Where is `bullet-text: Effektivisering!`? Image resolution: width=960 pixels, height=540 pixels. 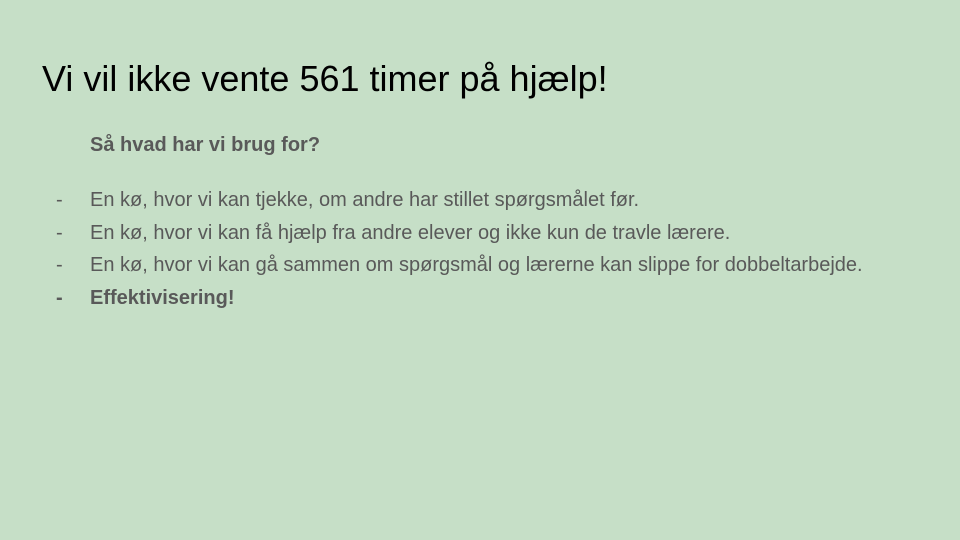
bullet-text: Effektivisering! is located at coordinates (162, 297).